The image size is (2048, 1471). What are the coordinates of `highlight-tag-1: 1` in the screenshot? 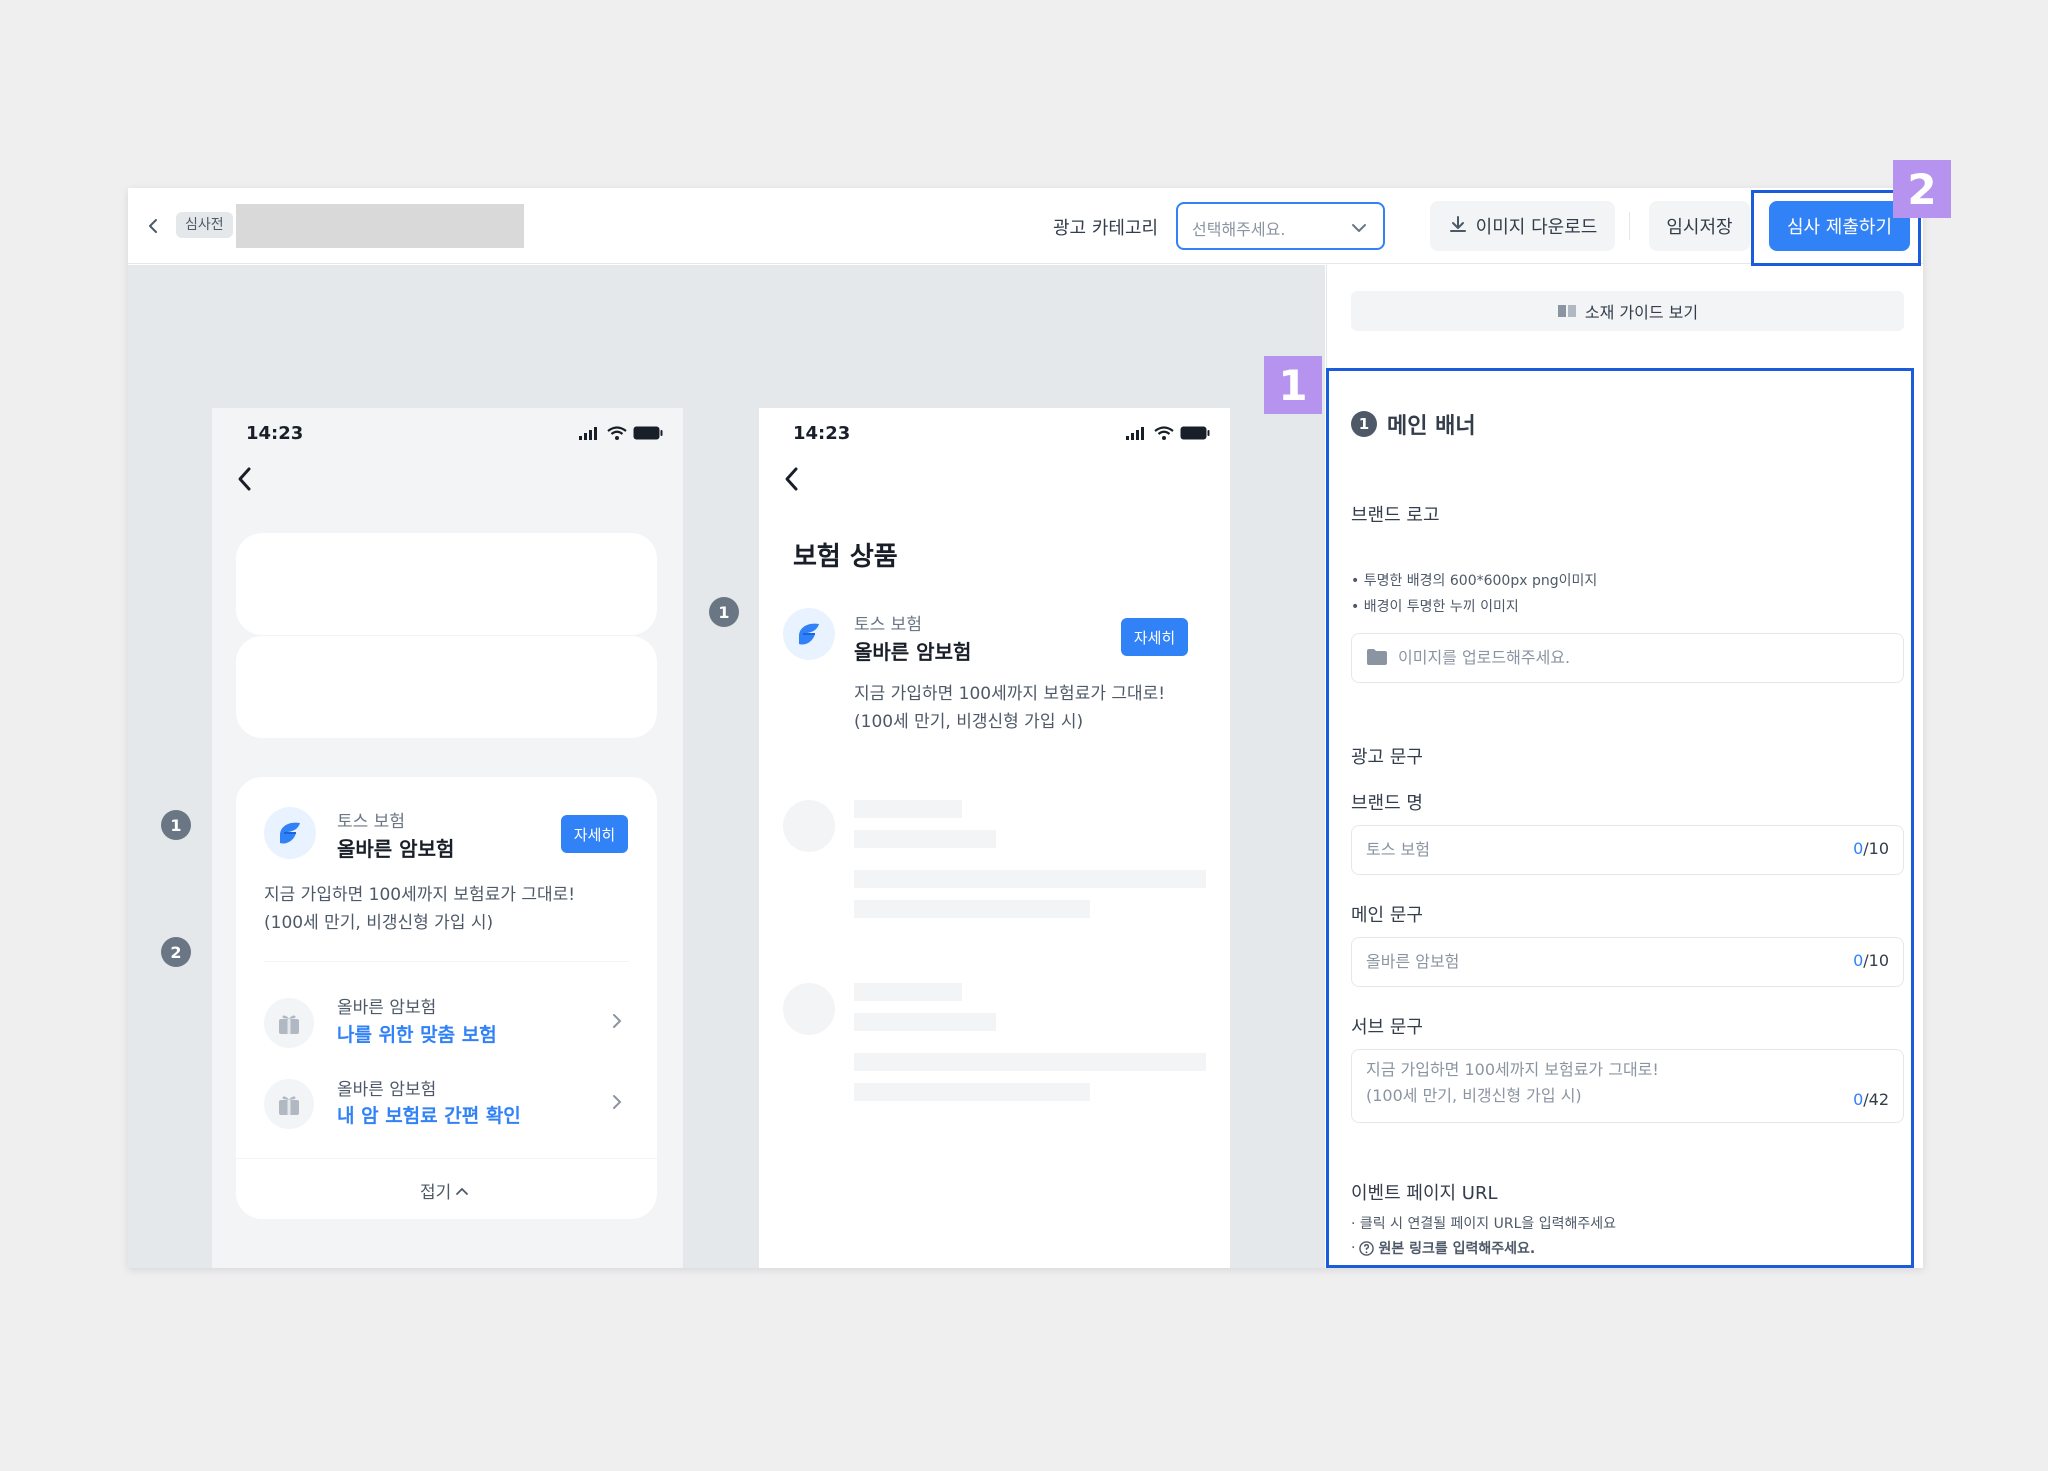 It's located at (1293, 385).